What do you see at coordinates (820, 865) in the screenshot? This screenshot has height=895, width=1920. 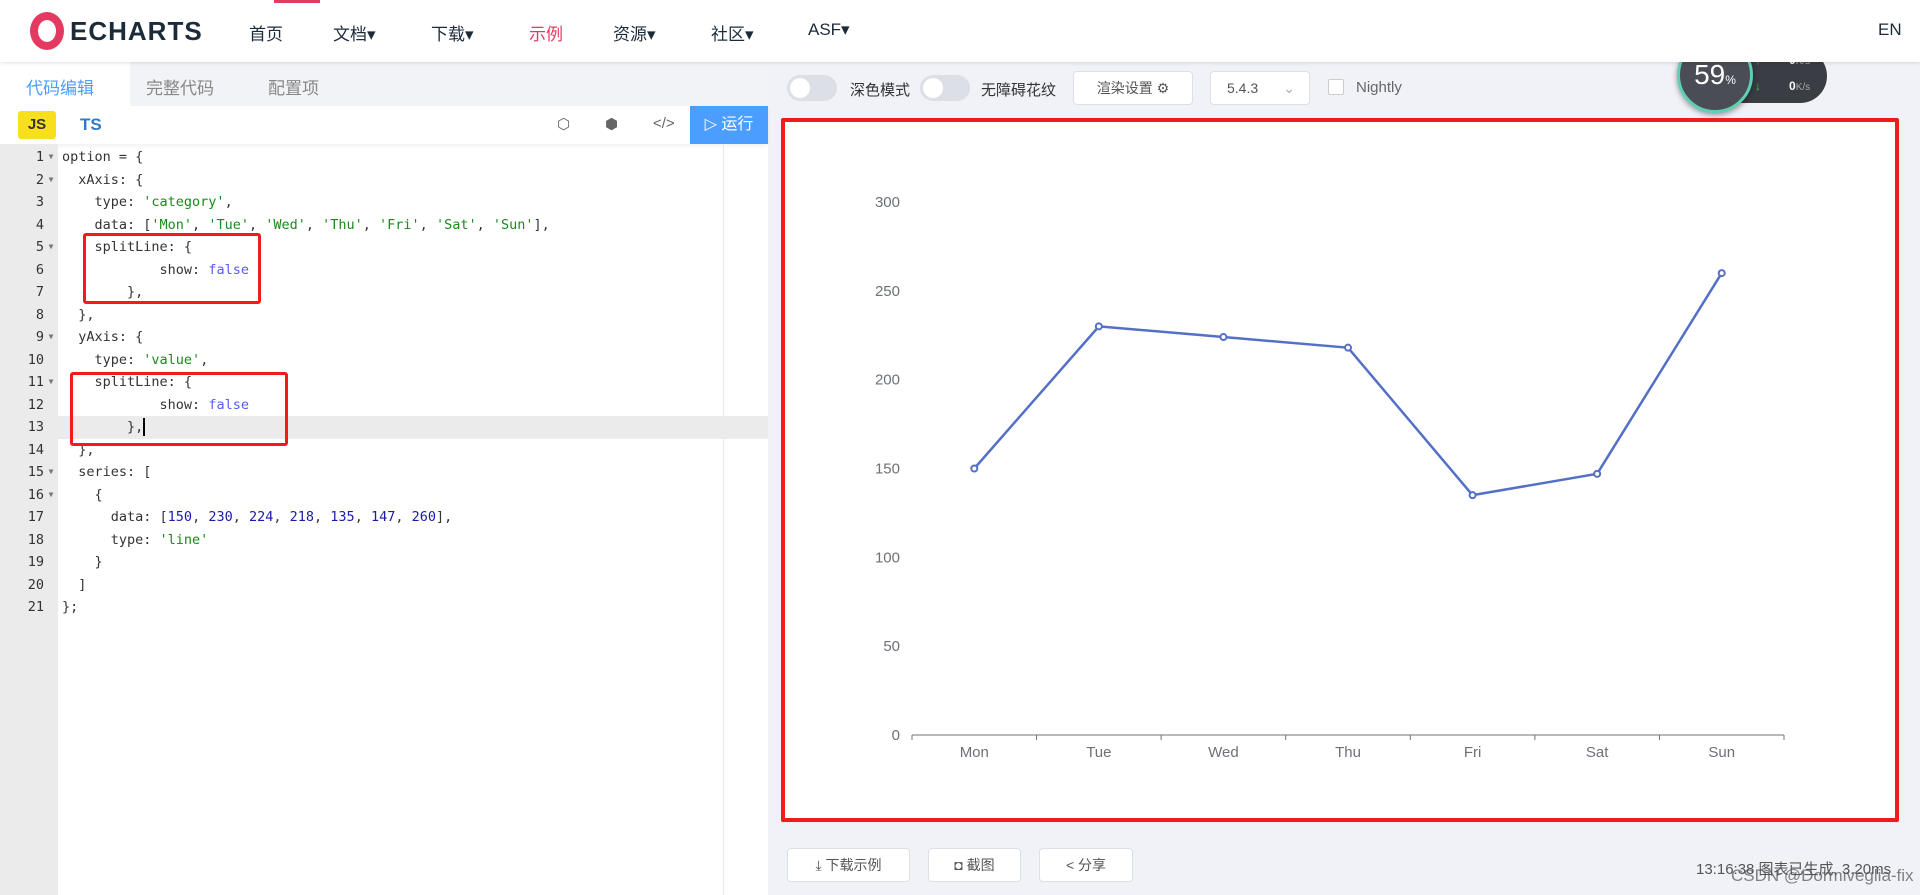 I see `download-icon: ⤓` at bounding box center [820, 865].